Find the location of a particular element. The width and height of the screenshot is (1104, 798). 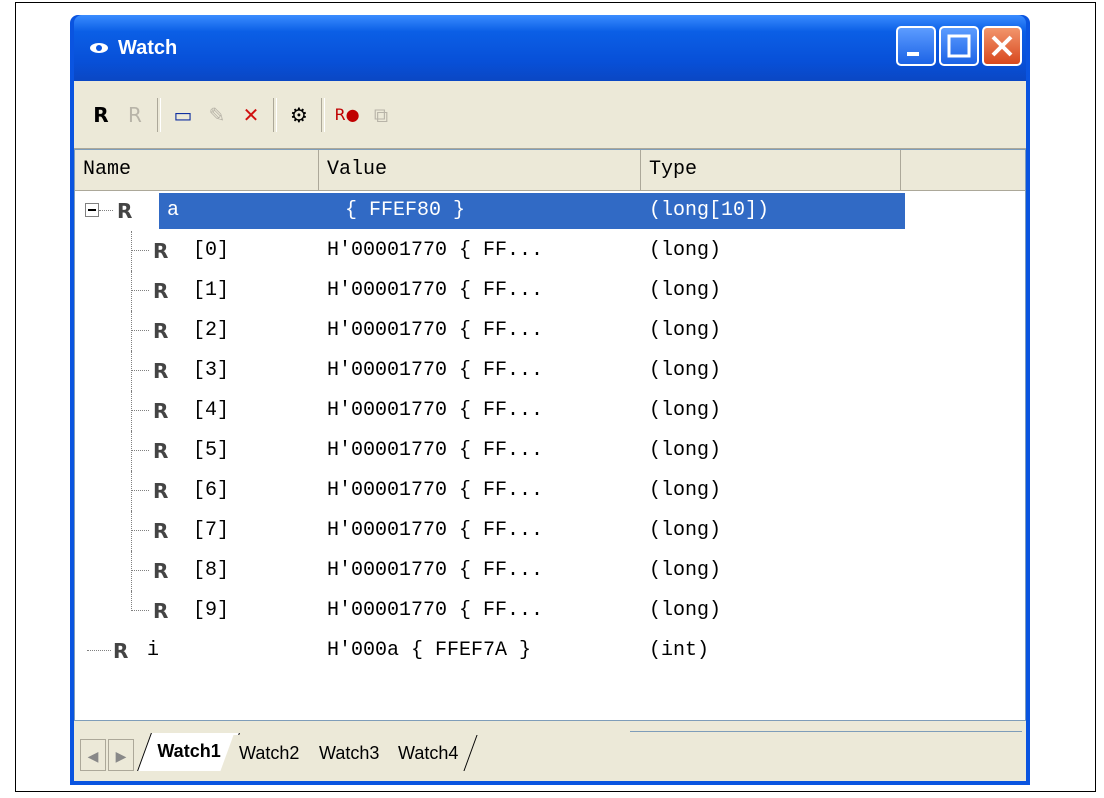

cell-name: [6] is located at coordinates (211, 490).